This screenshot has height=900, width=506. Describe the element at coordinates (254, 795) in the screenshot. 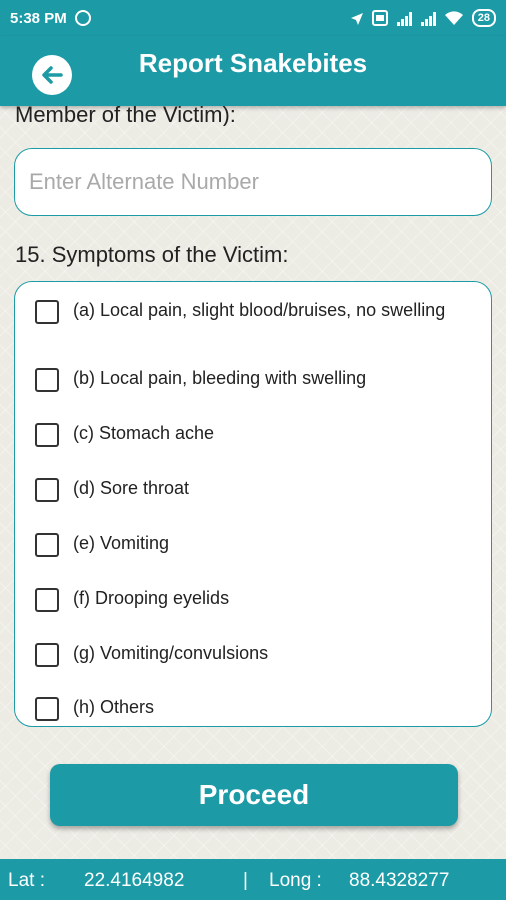

I see `proceed-button: Proceed` at that location.